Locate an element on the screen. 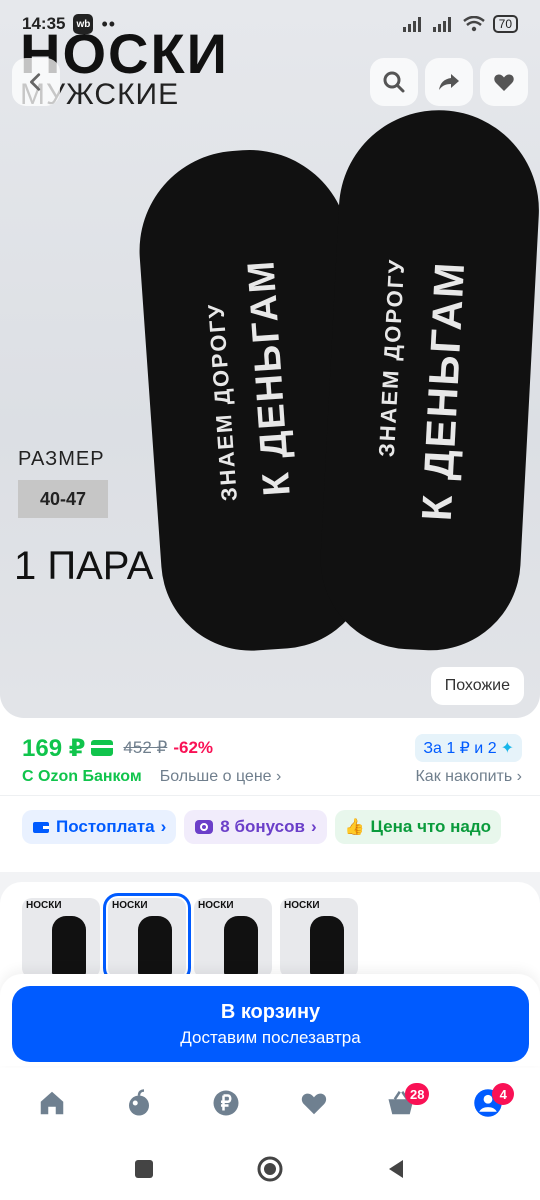 This screenshot has width=540, height=1200. price-discount: -62% is located at coordinates (193, 747).